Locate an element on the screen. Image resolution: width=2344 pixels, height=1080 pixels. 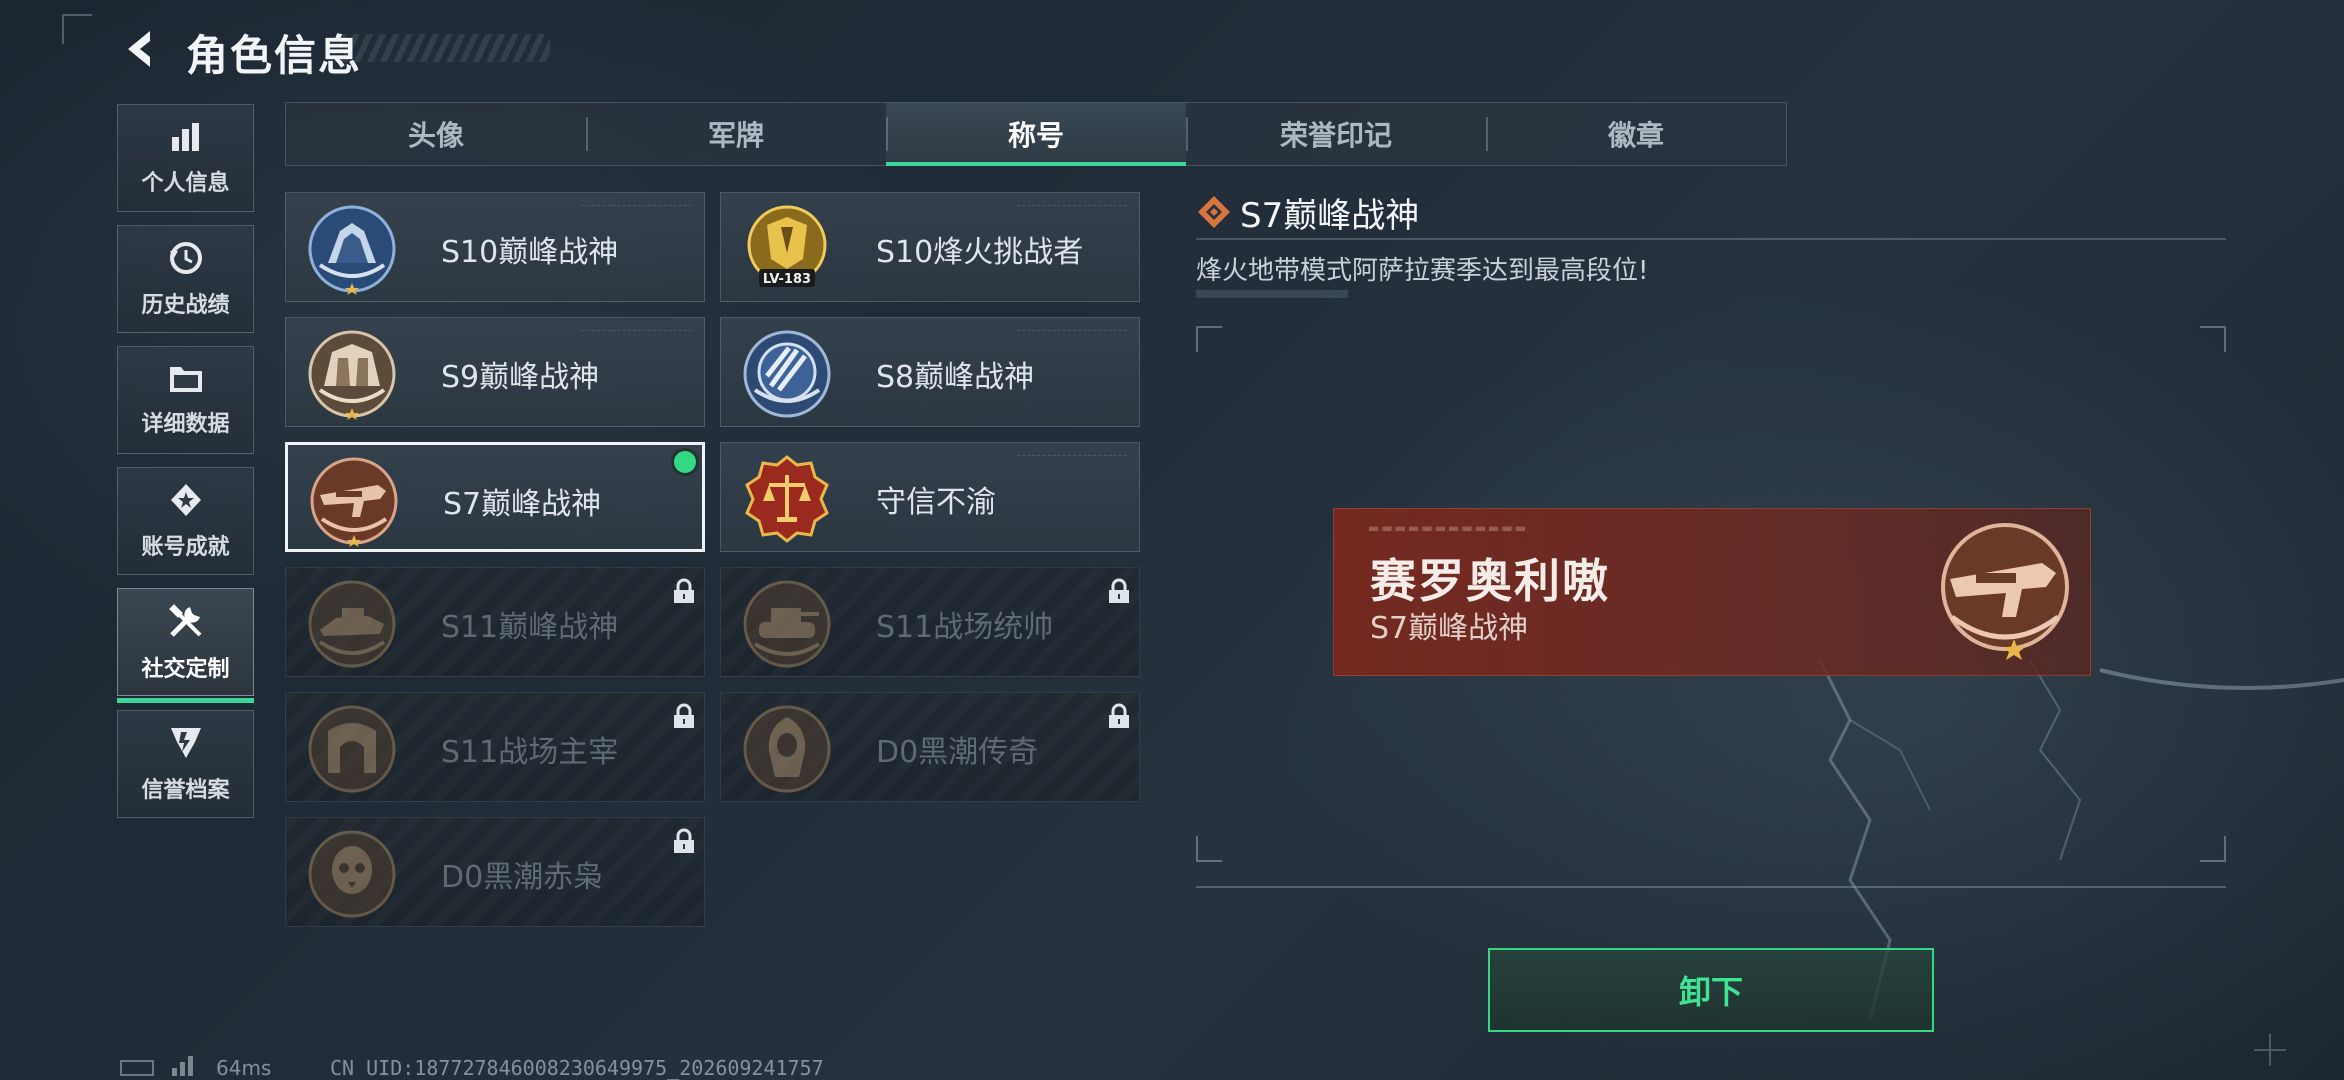
sidebar-item-credit: 信誉档案 is located at coordinates (185, 764).